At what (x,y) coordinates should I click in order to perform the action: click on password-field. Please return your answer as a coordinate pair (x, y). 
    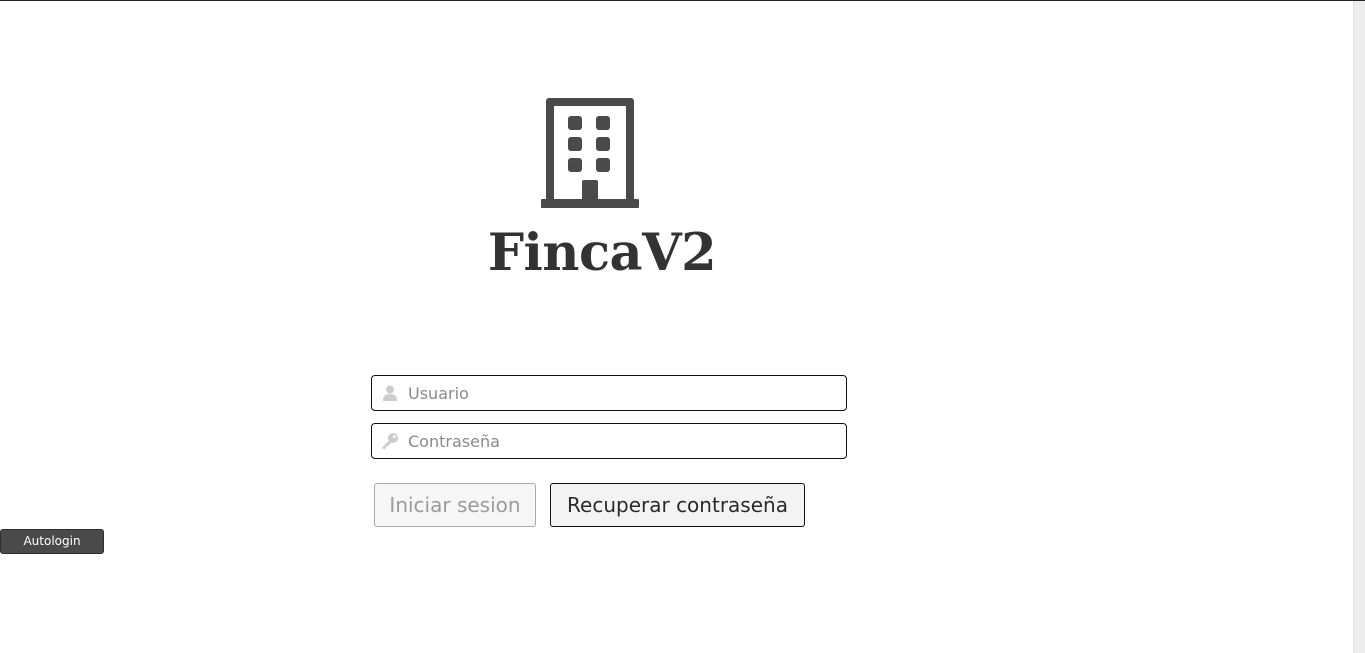
    Looking at the image, I should click on (609, 441).